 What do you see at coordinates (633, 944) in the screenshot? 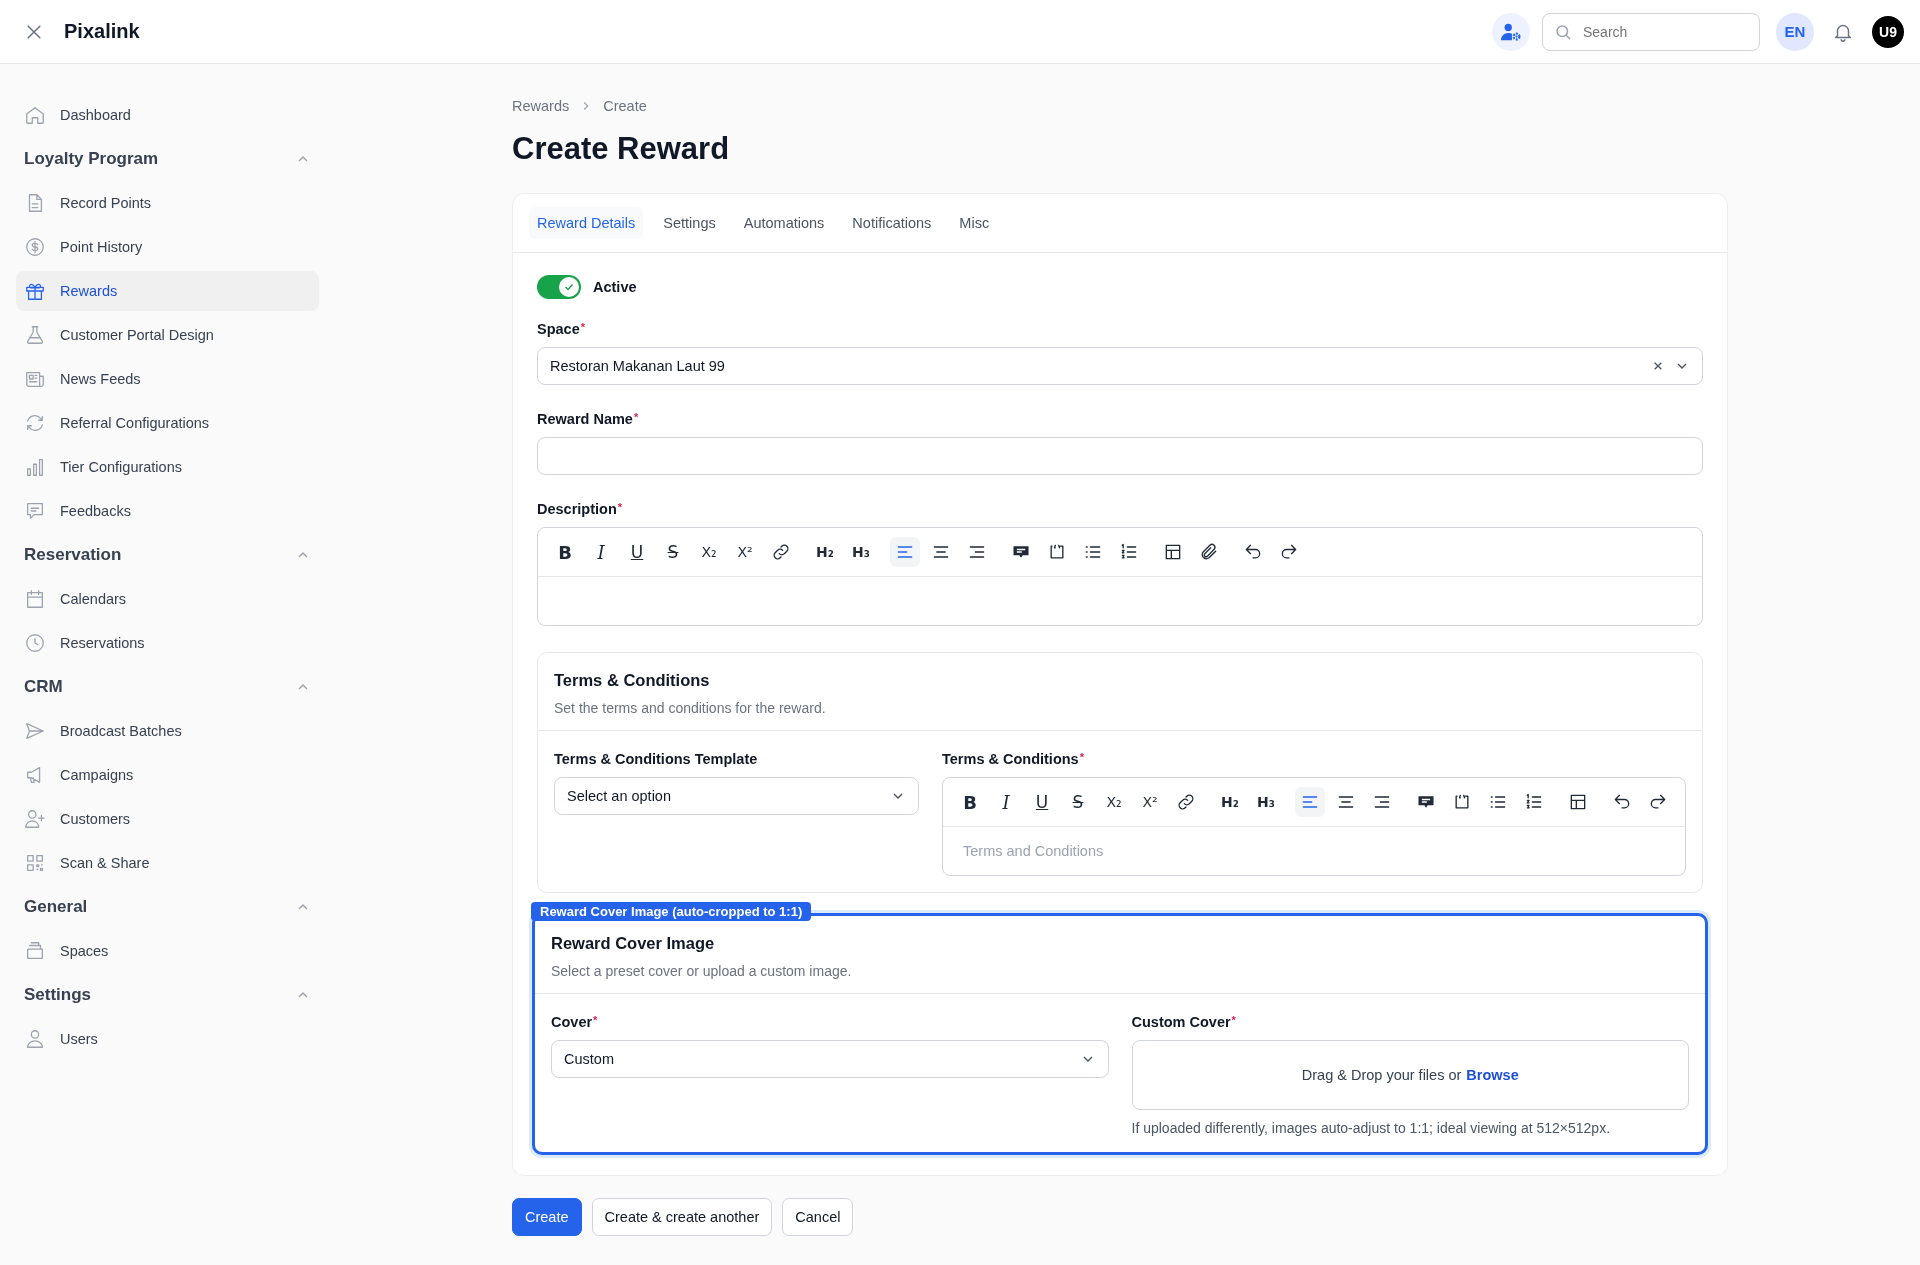
I see `section-title: Reward Cover Image` at bounding box center [633, 944].